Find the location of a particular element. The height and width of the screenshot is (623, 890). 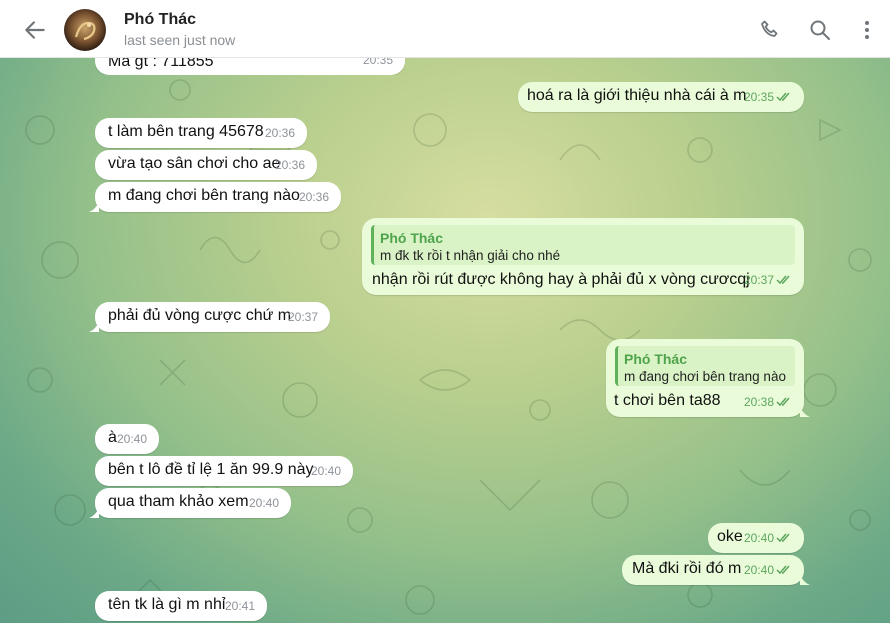

message-text: hoá ra là giới thiệu nhà cái à m is located at coordinates (637, 95).